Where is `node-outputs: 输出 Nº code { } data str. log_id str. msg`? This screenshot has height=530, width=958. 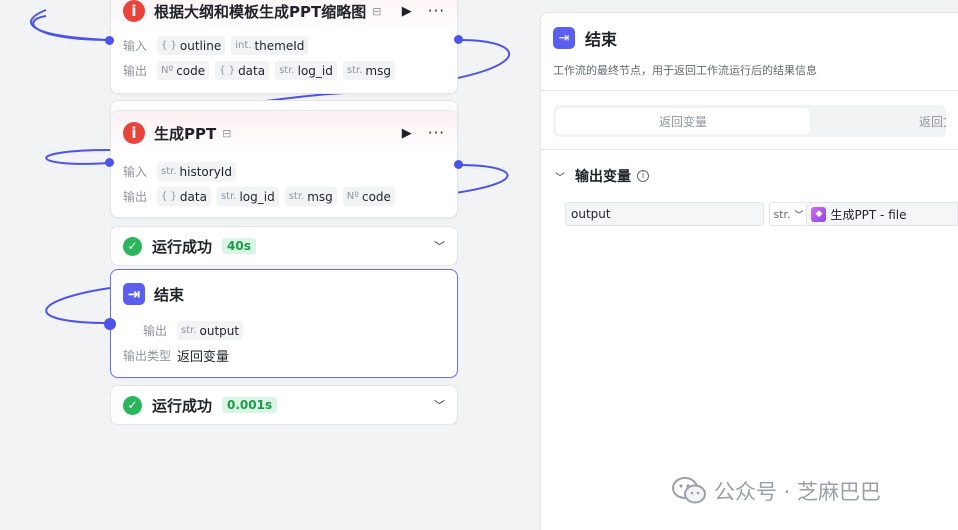 node-outputs: 输出 Nº code { } data str. log_id str. msg is located at coordinates (284, 70).